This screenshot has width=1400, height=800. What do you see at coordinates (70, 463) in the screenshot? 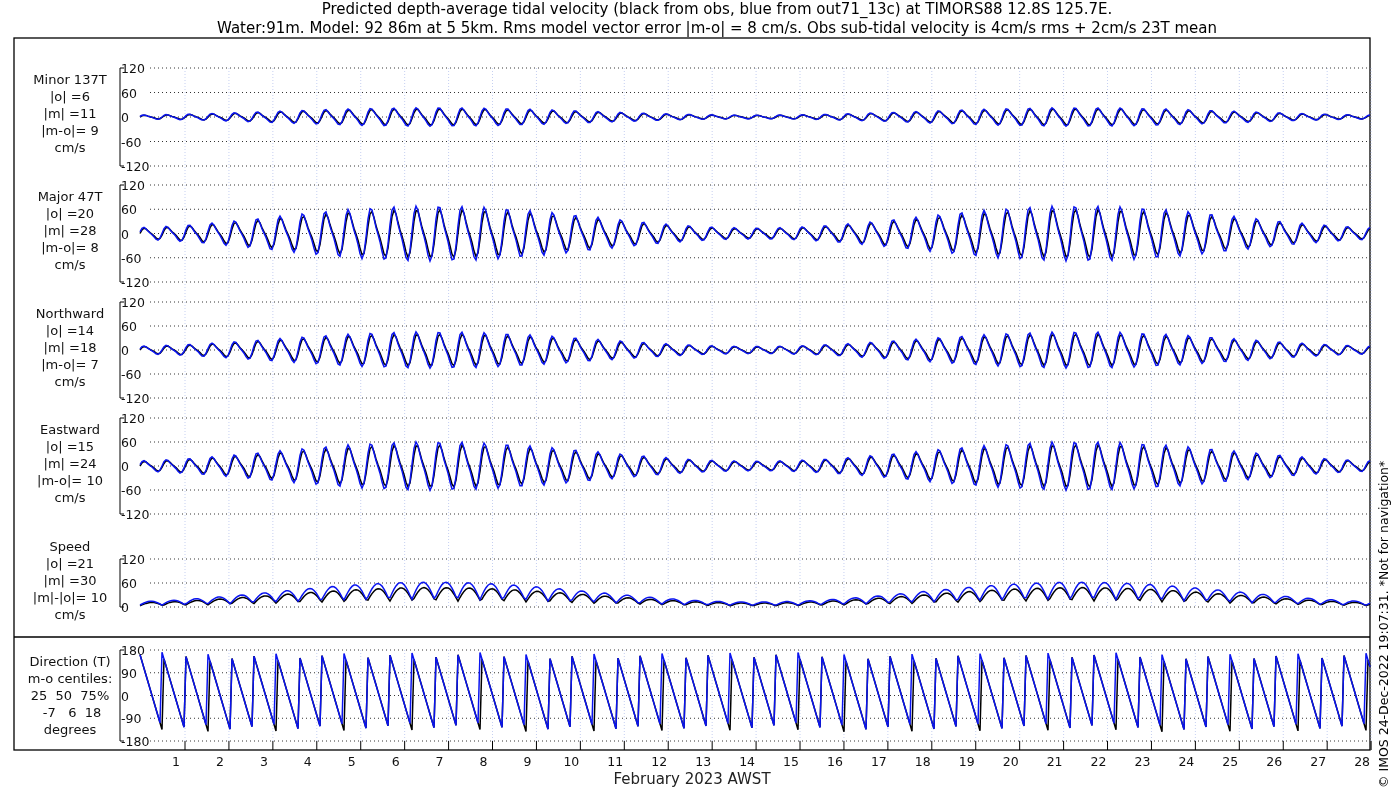
I see `panel-label: |m| =24` at bounding box center [70, 463].